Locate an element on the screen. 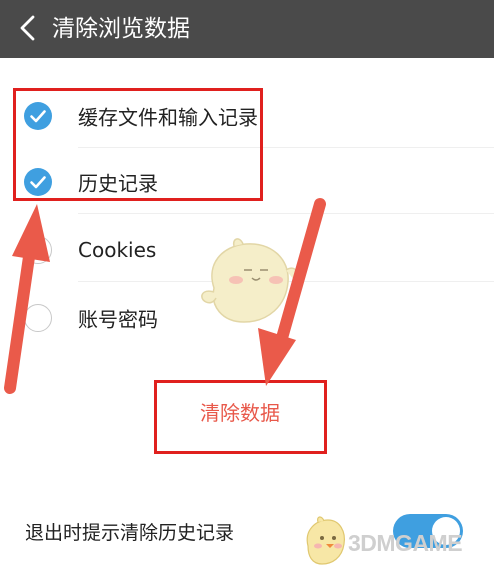  option-passwords: 账号密码 is located at coordinates (247, 318).